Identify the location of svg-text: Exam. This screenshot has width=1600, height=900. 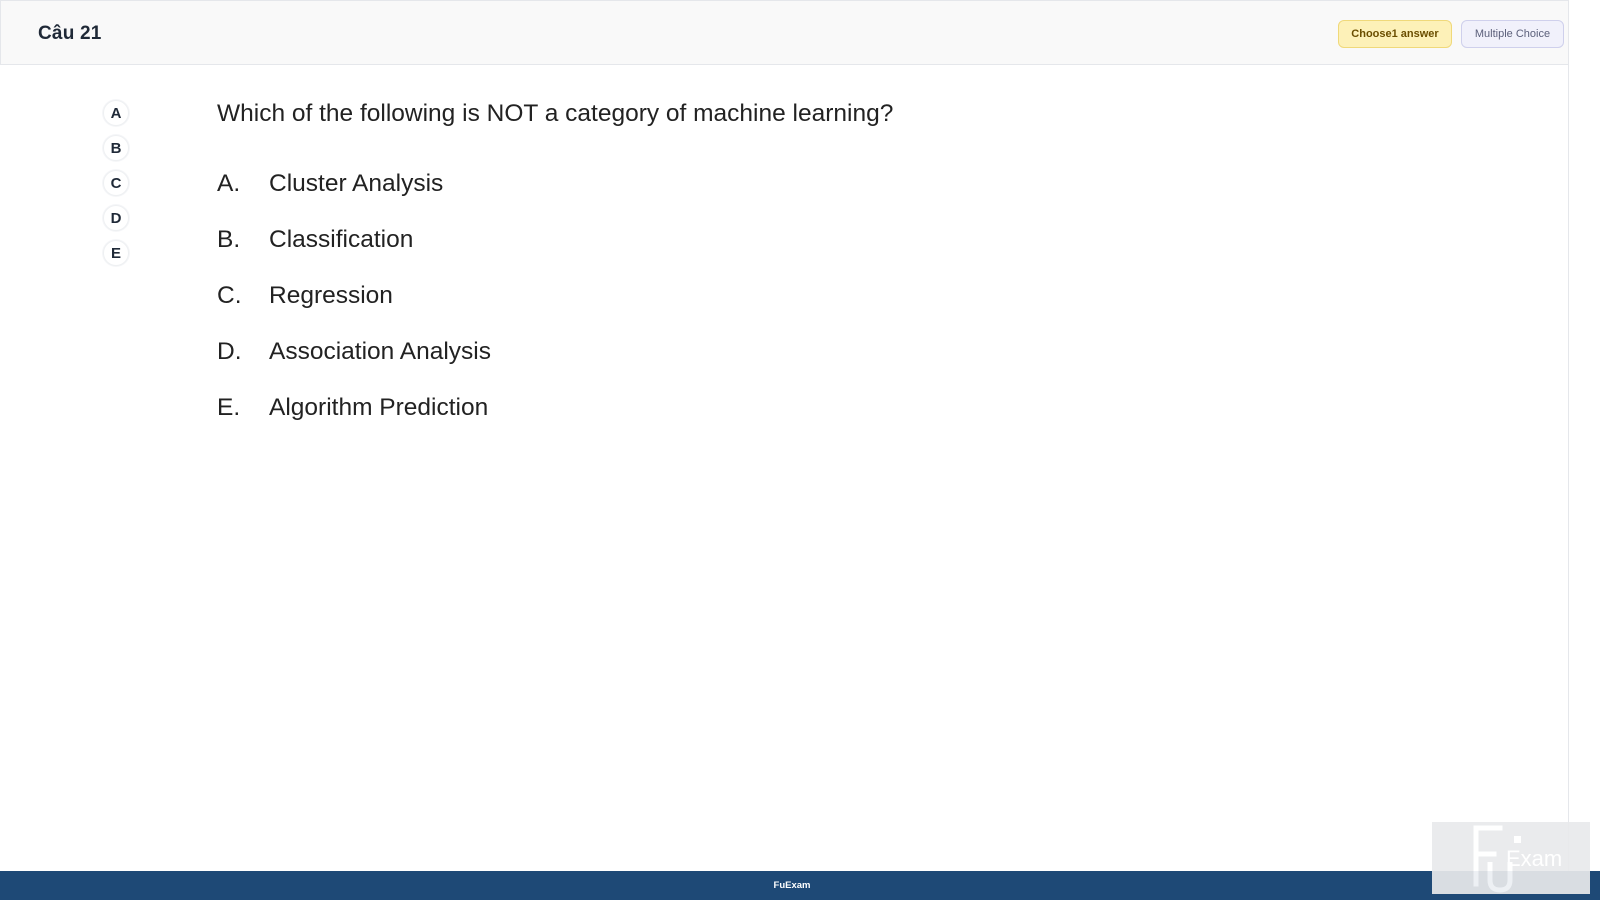
(1534, 858).